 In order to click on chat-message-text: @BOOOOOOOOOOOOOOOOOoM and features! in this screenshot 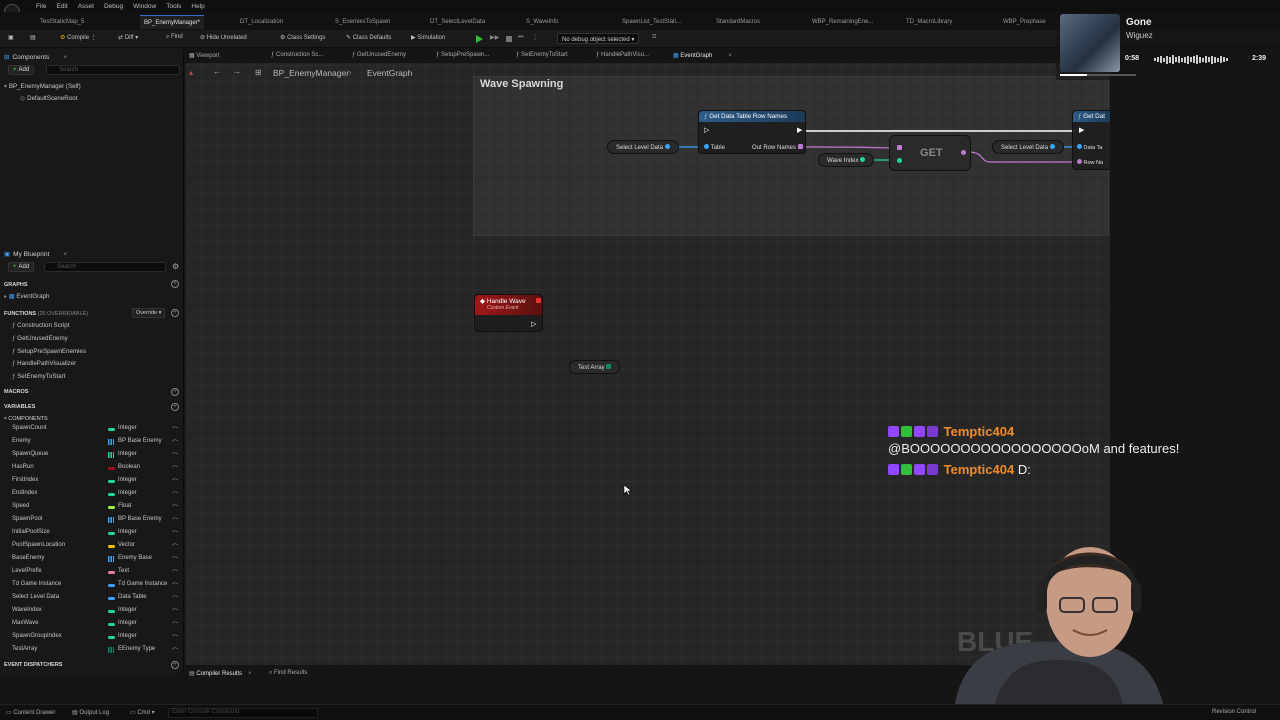, I will do `click(1034, 448)`.